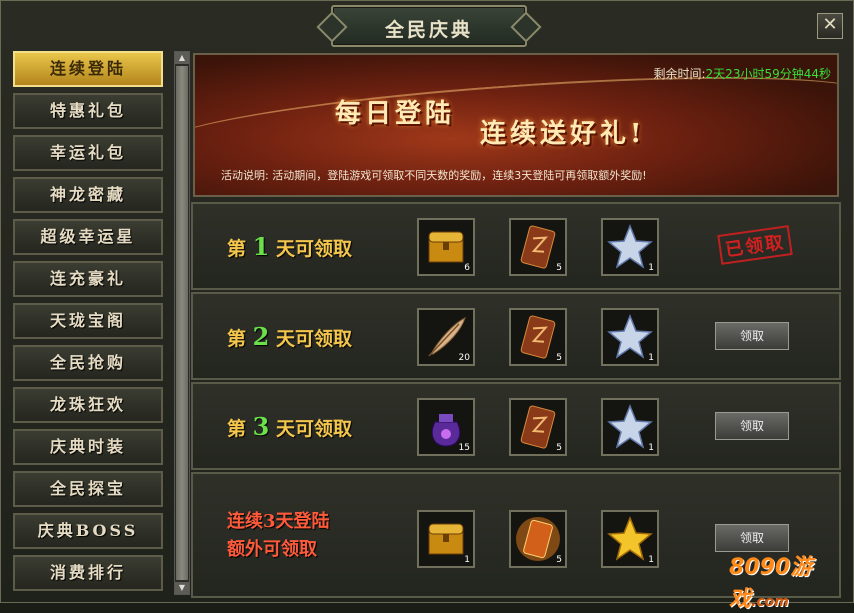 This screenshot has width=854, height=613. What do you see at coordinates (88, 153) in the screenshot?
I see `sidebar-item-2: 幸运礼包` at bounding box center [88, 153].